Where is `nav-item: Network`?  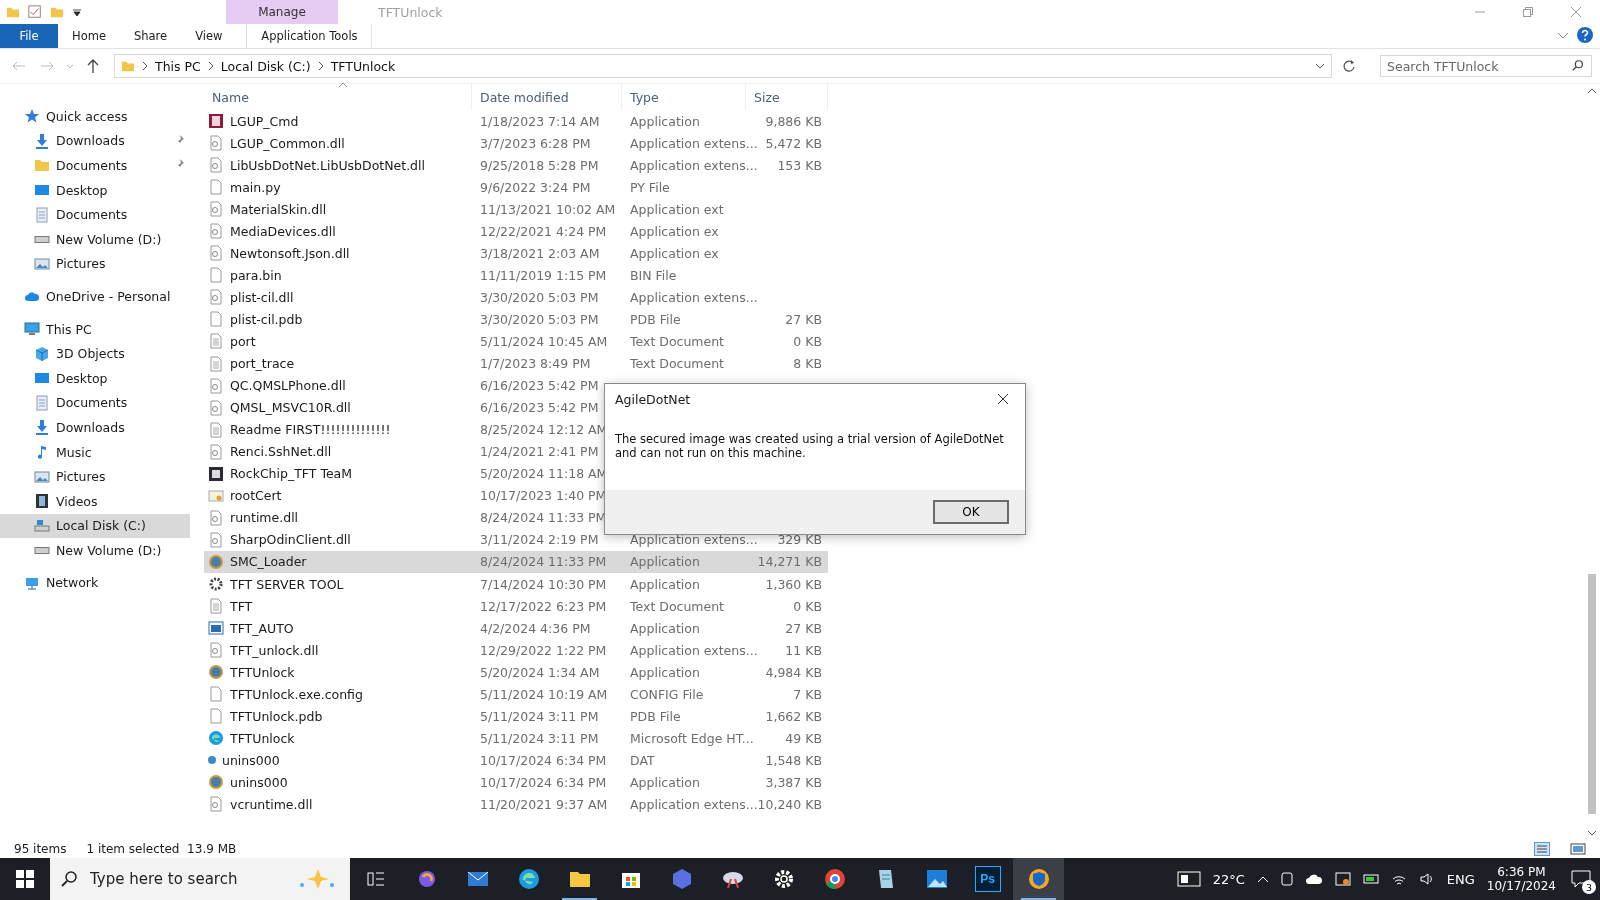 nav-item: Network is located at coordinates (95, 583).